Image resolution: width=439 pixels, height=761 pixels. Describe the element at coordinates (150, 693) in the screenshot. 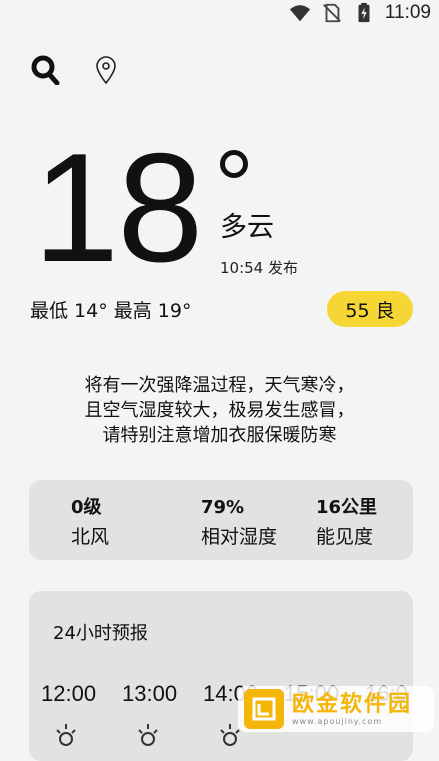

I see `forecast-hour: 13:00` at that location.